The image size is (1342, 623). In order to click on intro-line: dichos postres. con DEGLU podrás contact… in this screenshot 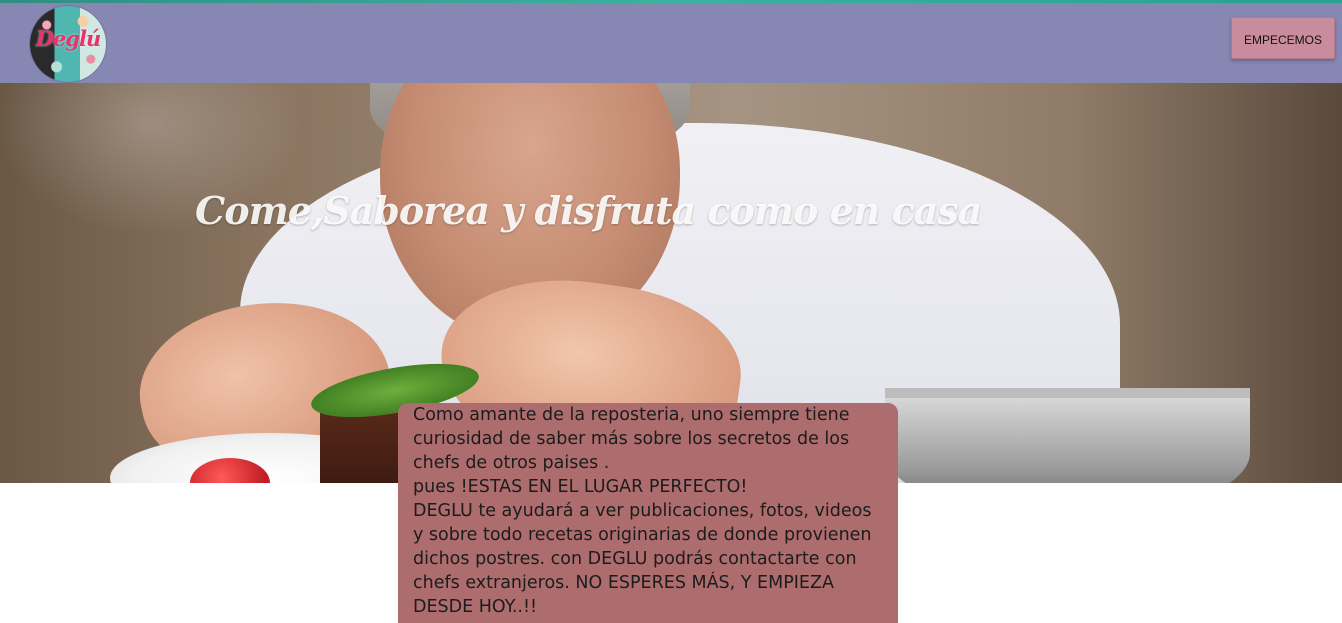, I will do `click(635, 559)`.